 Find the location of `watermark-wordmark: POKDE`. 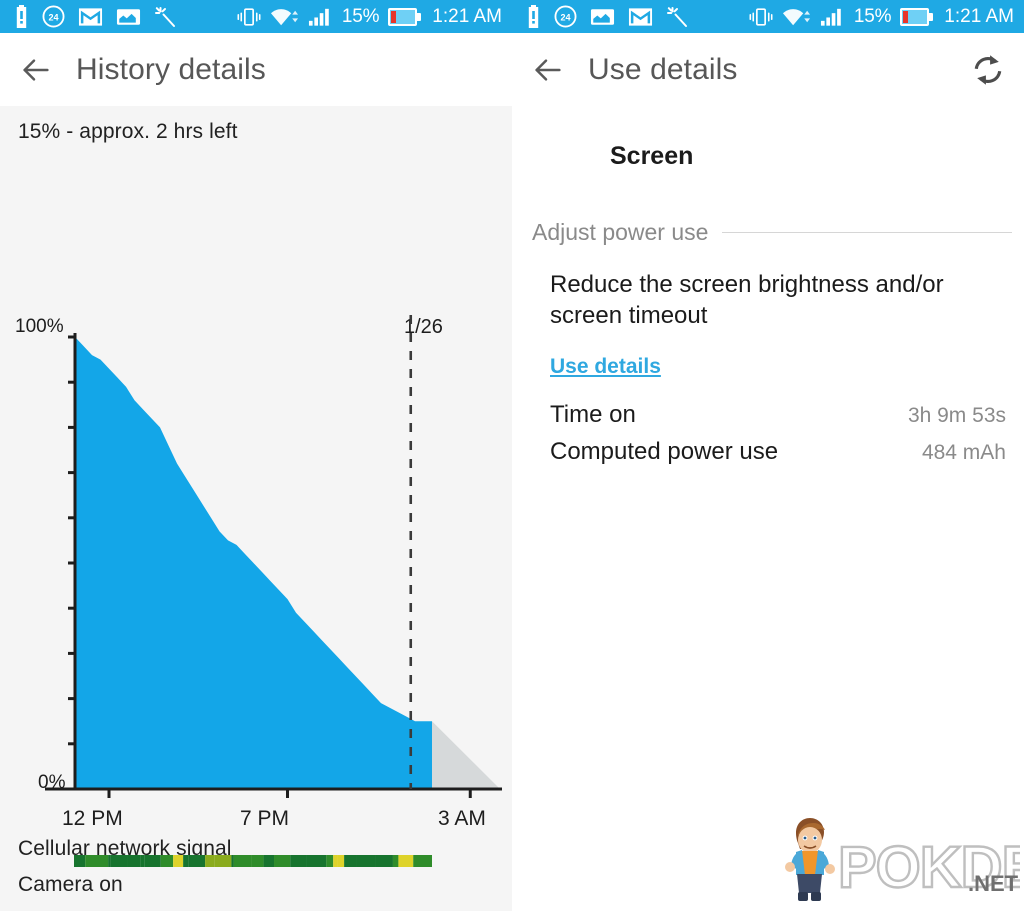

watermark-wordmark: POKDE is located at coordinates (928, 867).